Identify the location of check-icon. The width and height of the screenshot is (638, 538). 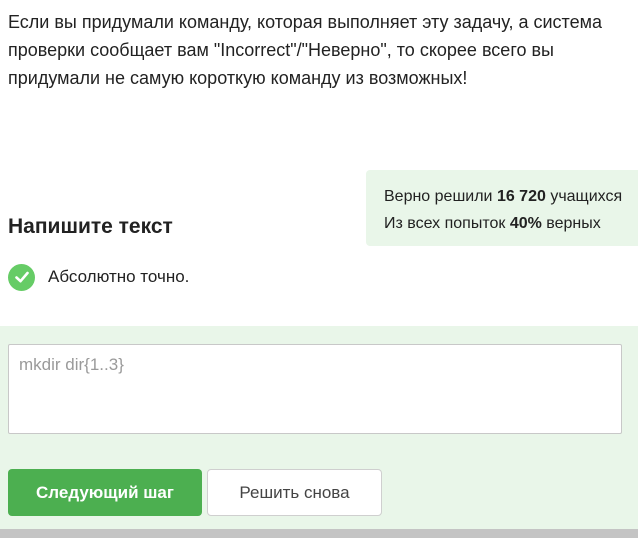
(21, 277).